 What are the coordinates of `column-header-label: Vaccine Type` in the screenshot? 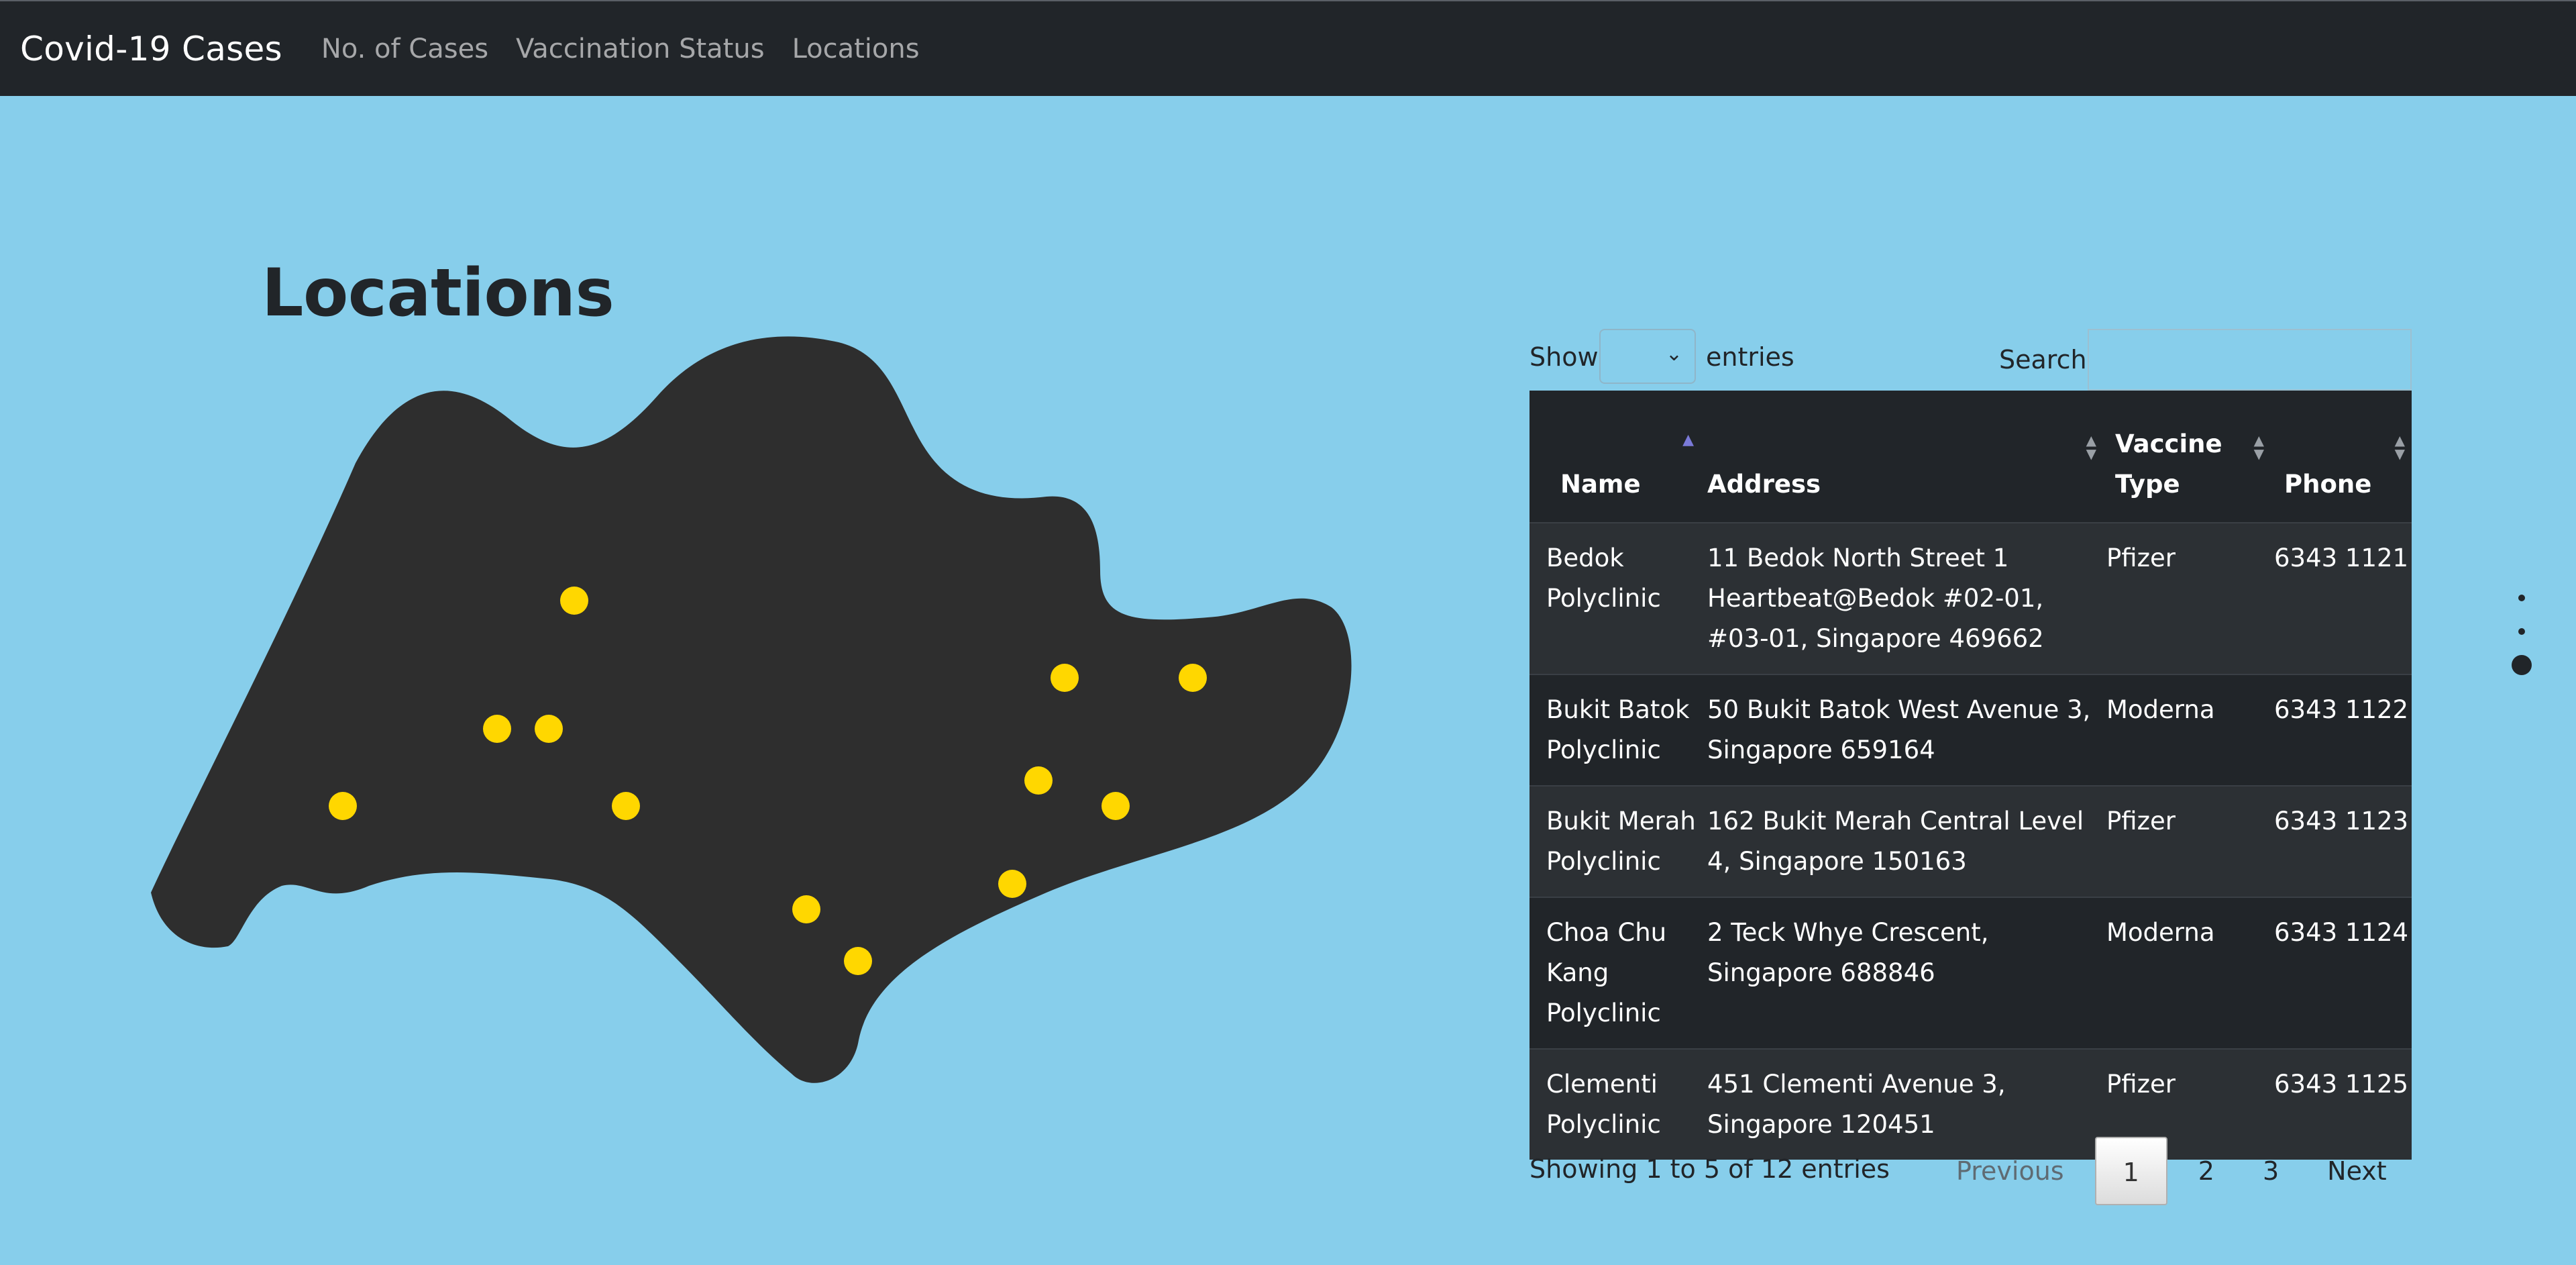 It's located at (2168, 464).